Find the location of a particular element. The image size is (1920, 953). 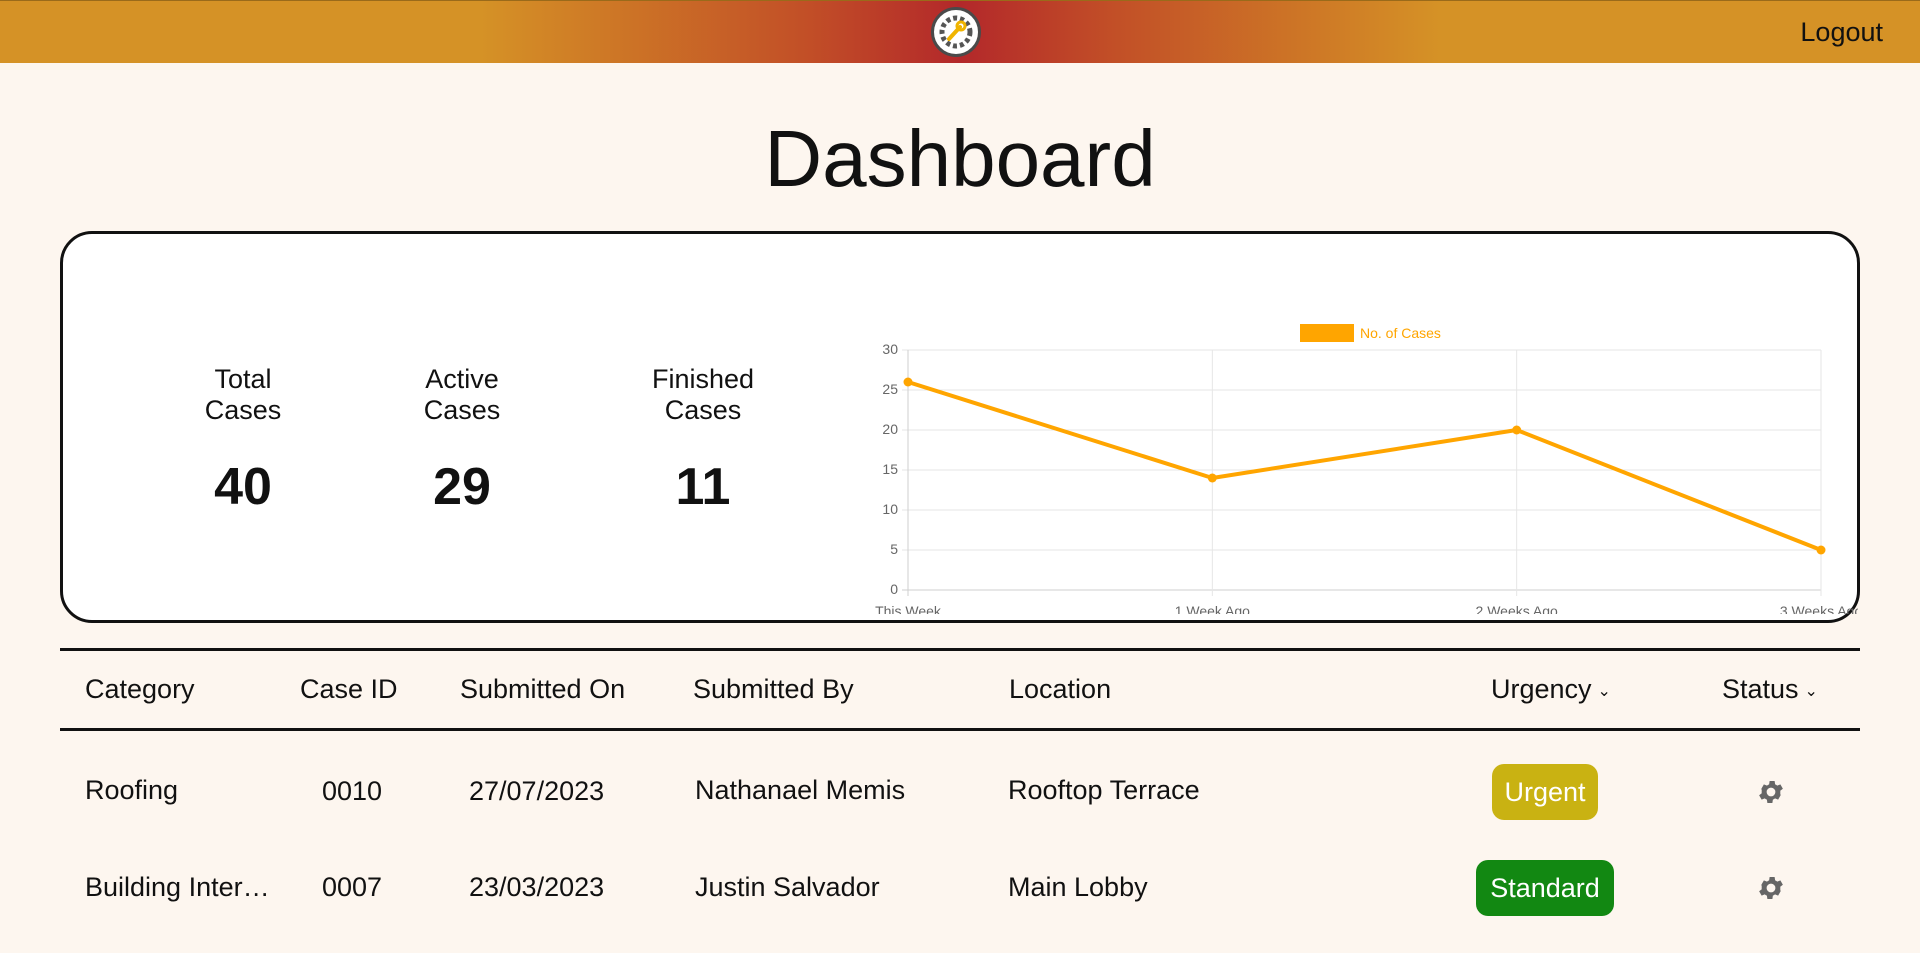

table-top-rule is located at coordinates (960, 649).